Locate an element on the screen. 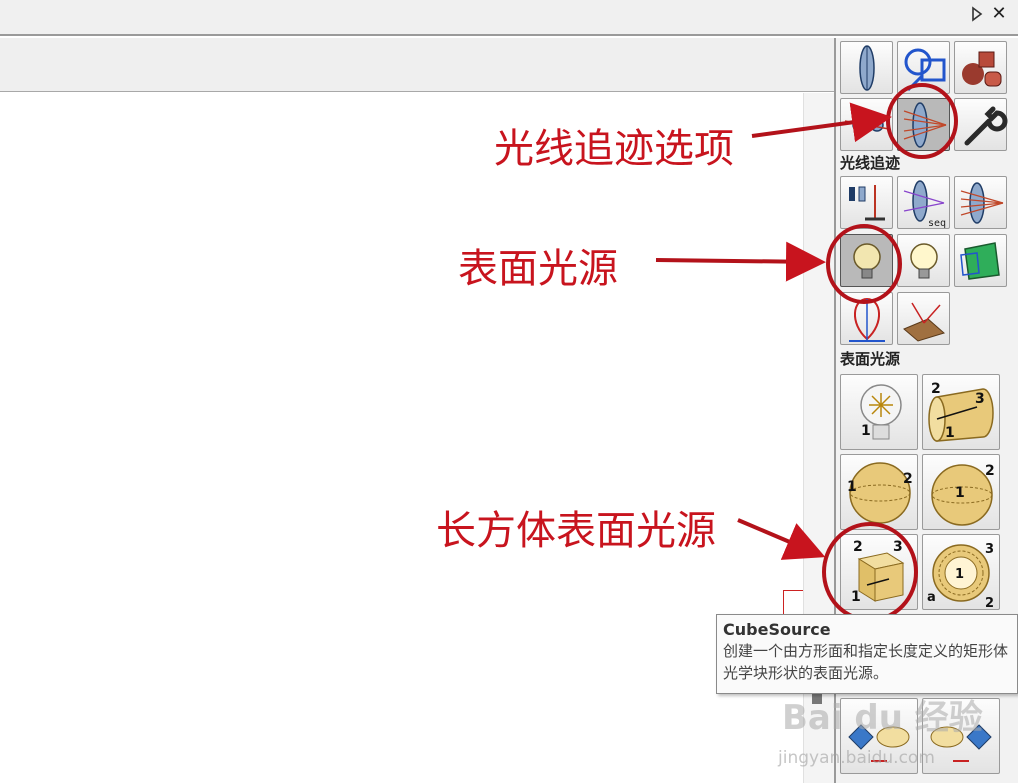 This screenshot has height=783, width=1018. raytrace-icon is located at coordinates (925, 125).